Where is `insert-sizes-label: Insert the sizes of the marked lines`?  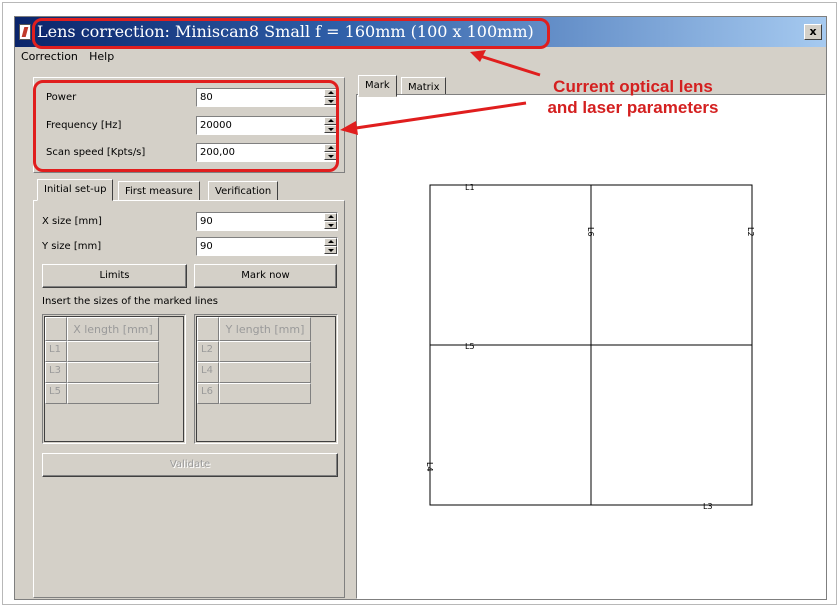 insert-sizes-label: Insert the sizes of the marked lines is located at coordinates (130, 301).